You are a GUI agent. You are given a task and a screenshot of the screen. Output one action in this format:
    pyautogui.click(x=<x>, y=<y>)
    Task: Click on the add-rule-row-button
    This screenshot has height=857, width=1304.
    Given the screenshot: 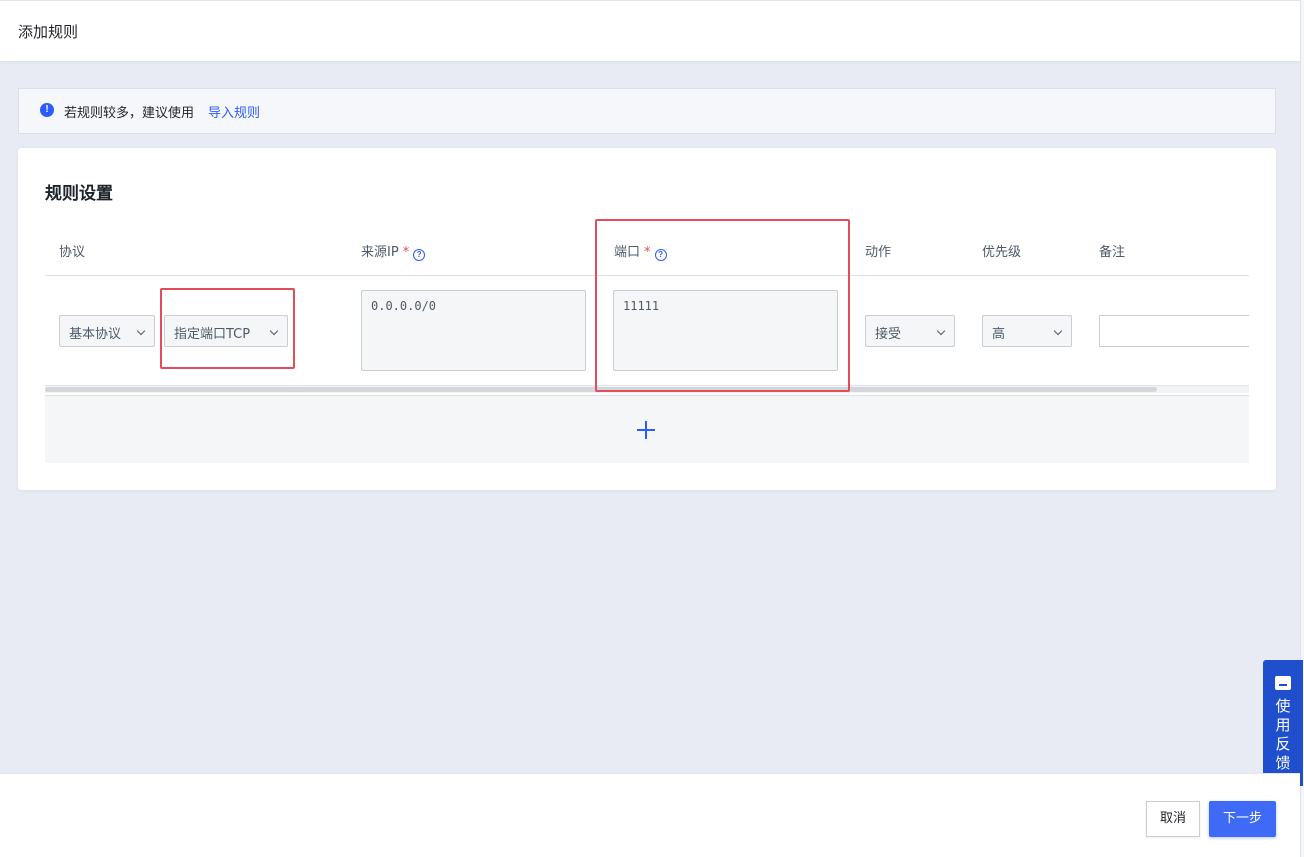 What is the action you would take?
    pyautogui.click(x=647, y=429)
    